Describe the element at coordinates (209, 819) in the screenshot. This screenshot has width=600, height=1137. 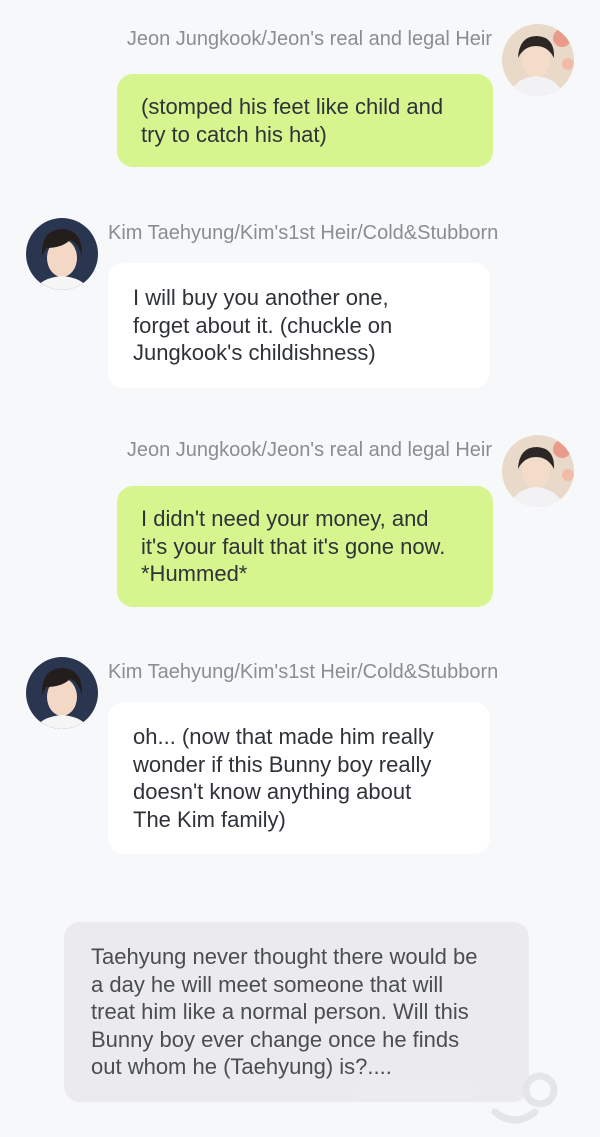
I see `message-line: The Kim family)` at that location.